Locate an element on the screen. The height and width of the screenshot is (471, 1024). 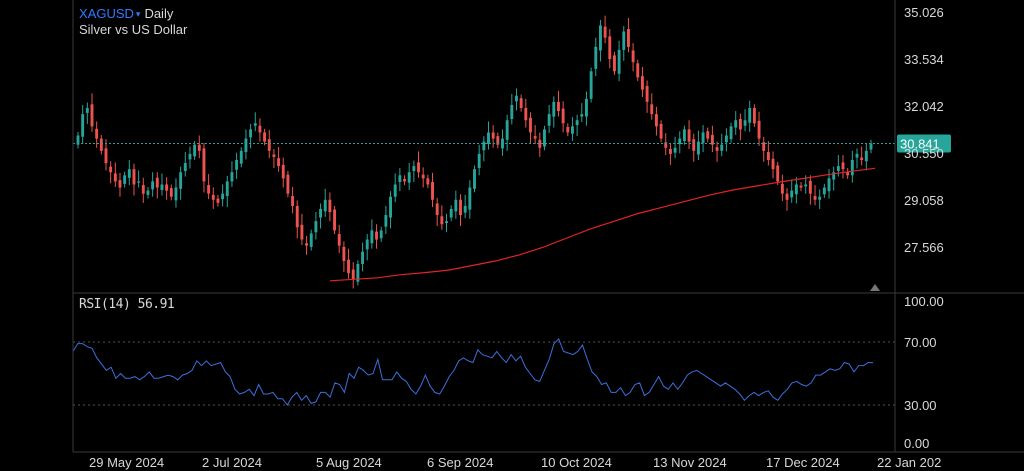
rsi-indicator-header: RSI(14) 56.91 is located at coordinates (127, 304).